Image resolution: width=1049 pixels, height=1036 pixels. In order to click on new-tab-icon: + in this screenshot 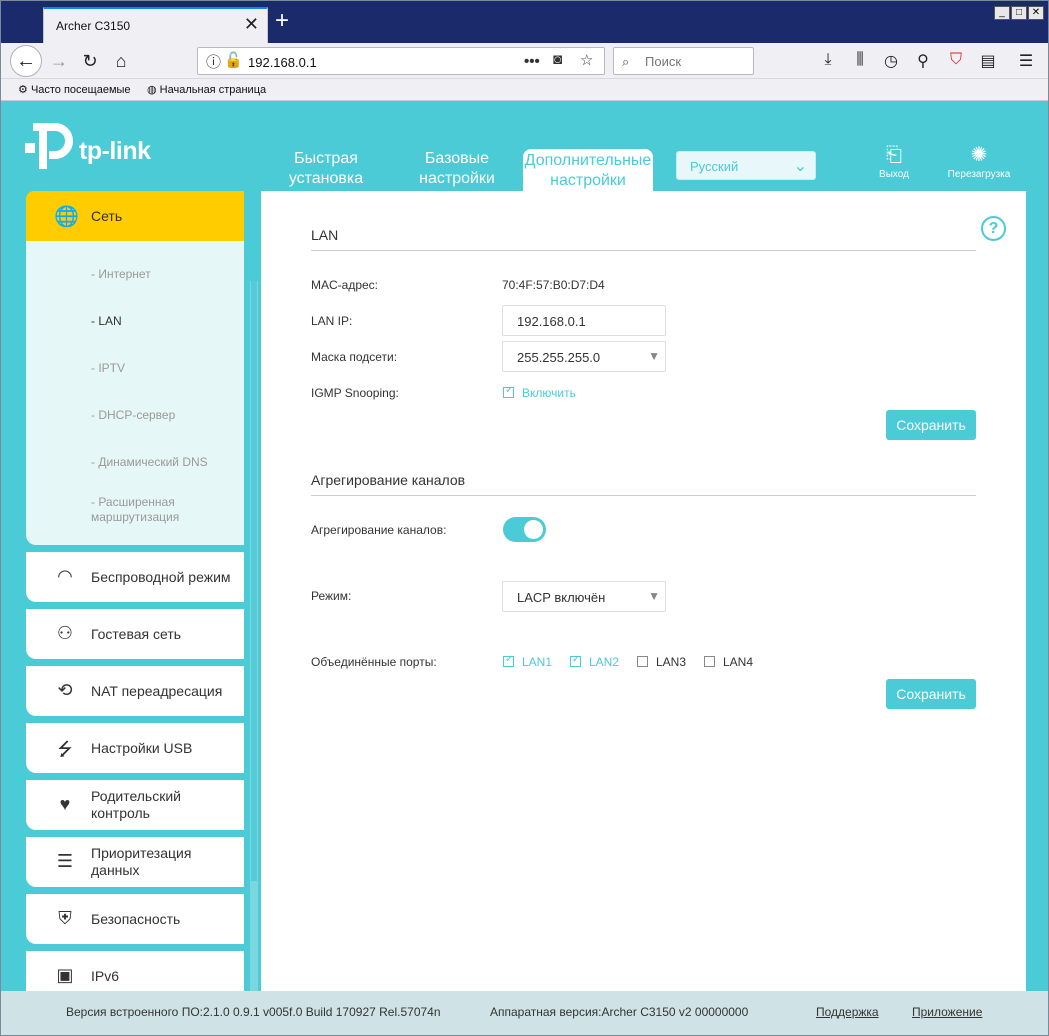, I will do `click(282, 21)`.